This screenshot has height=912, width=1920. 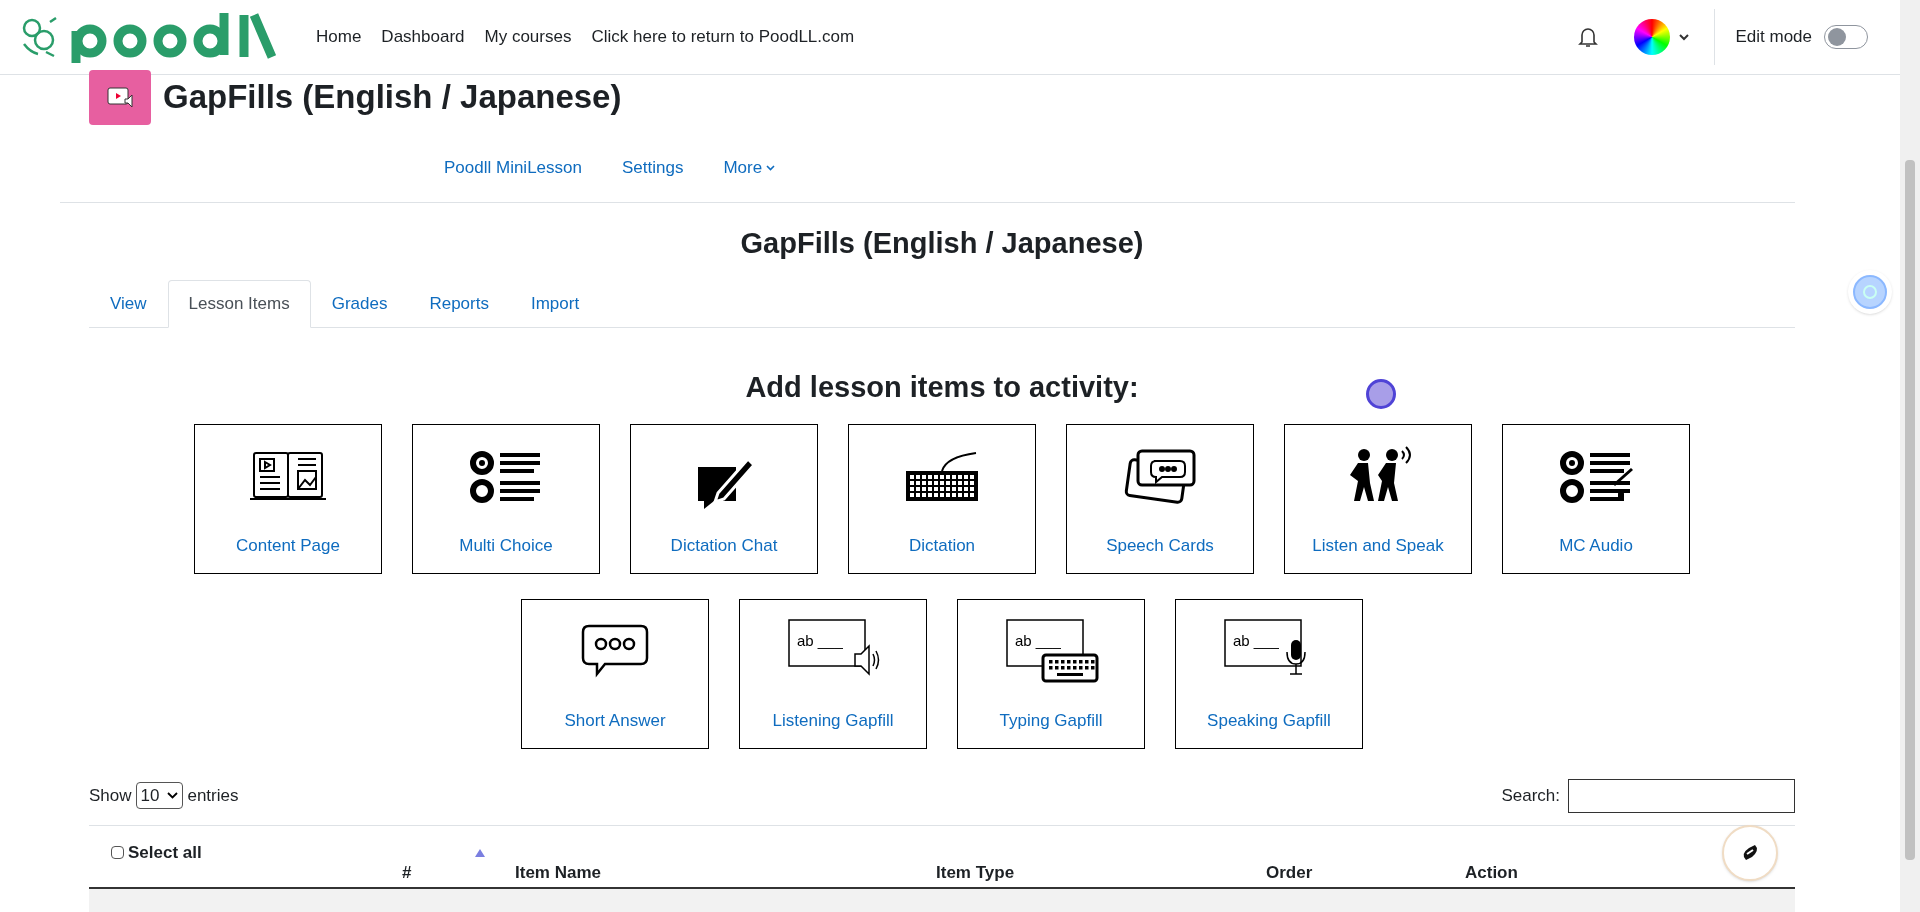 I want to click on secondary-nav-link: Poodll MiniLesson, so click(x=513, y=168).